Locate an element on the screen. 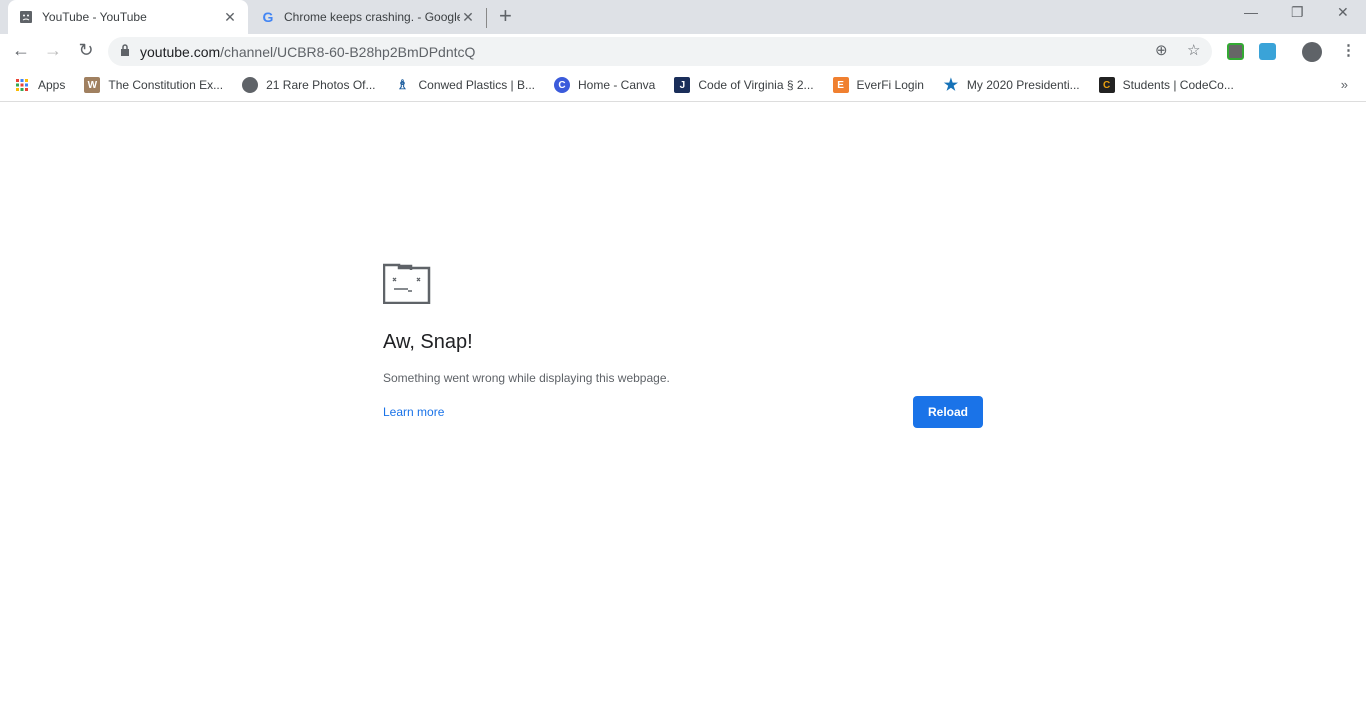  tab-google: G Chrome keeps crashing. - Google ✕ is located at coordinates (368, 17).